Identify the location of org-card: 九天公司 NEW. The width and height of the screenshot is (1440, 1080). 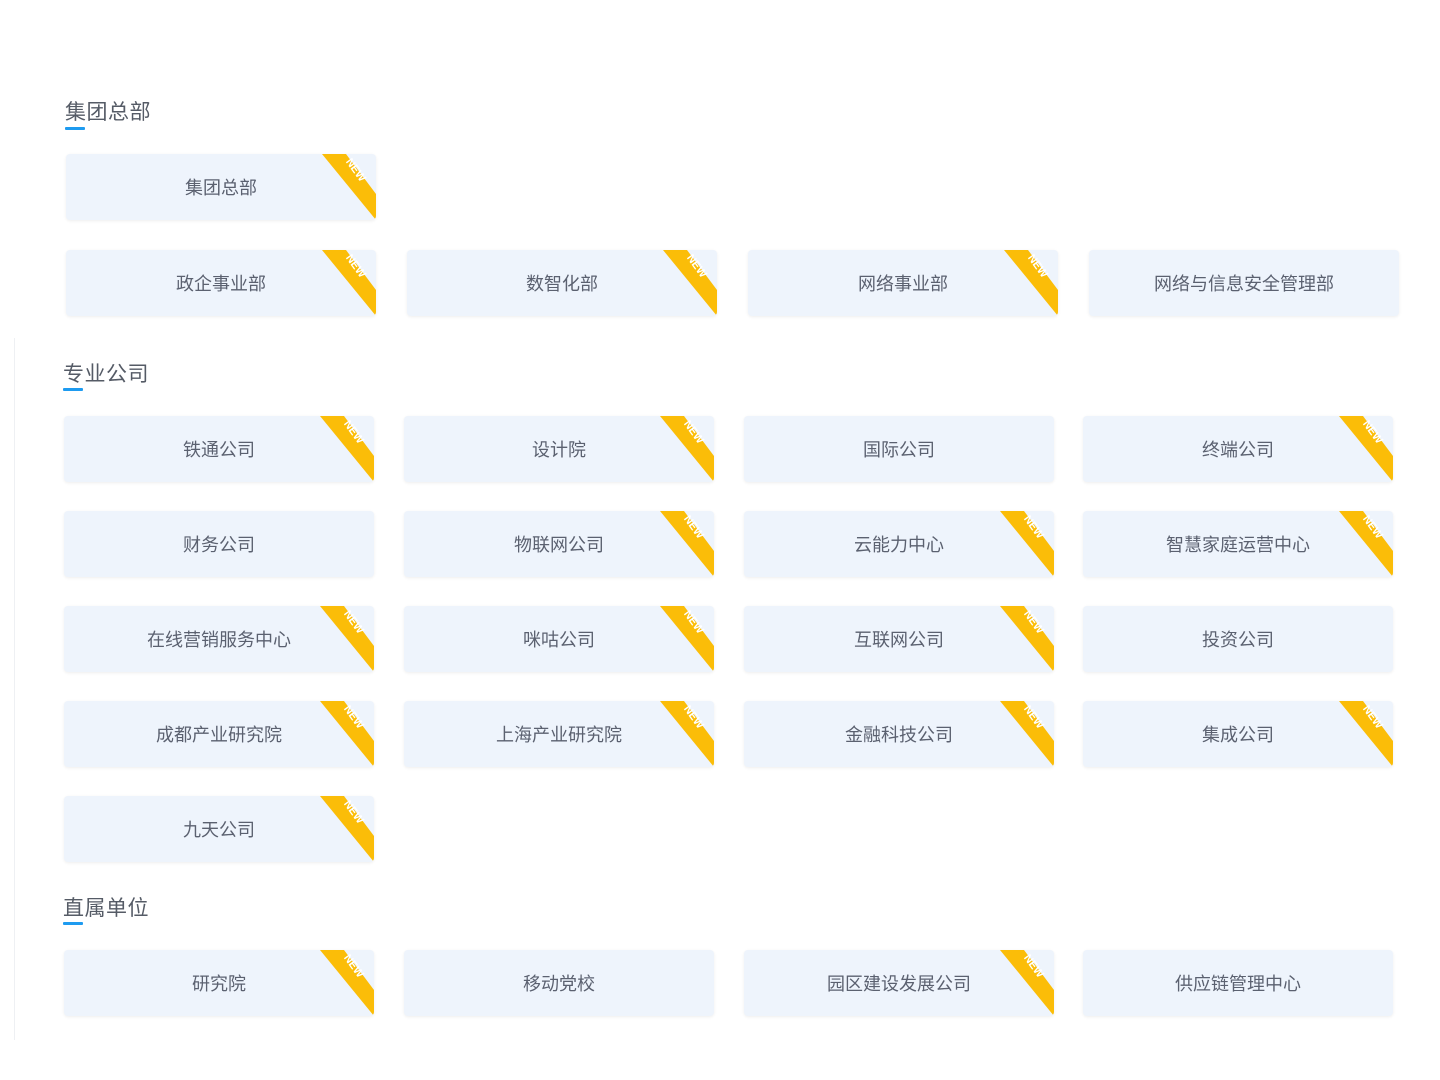
(219, 829).